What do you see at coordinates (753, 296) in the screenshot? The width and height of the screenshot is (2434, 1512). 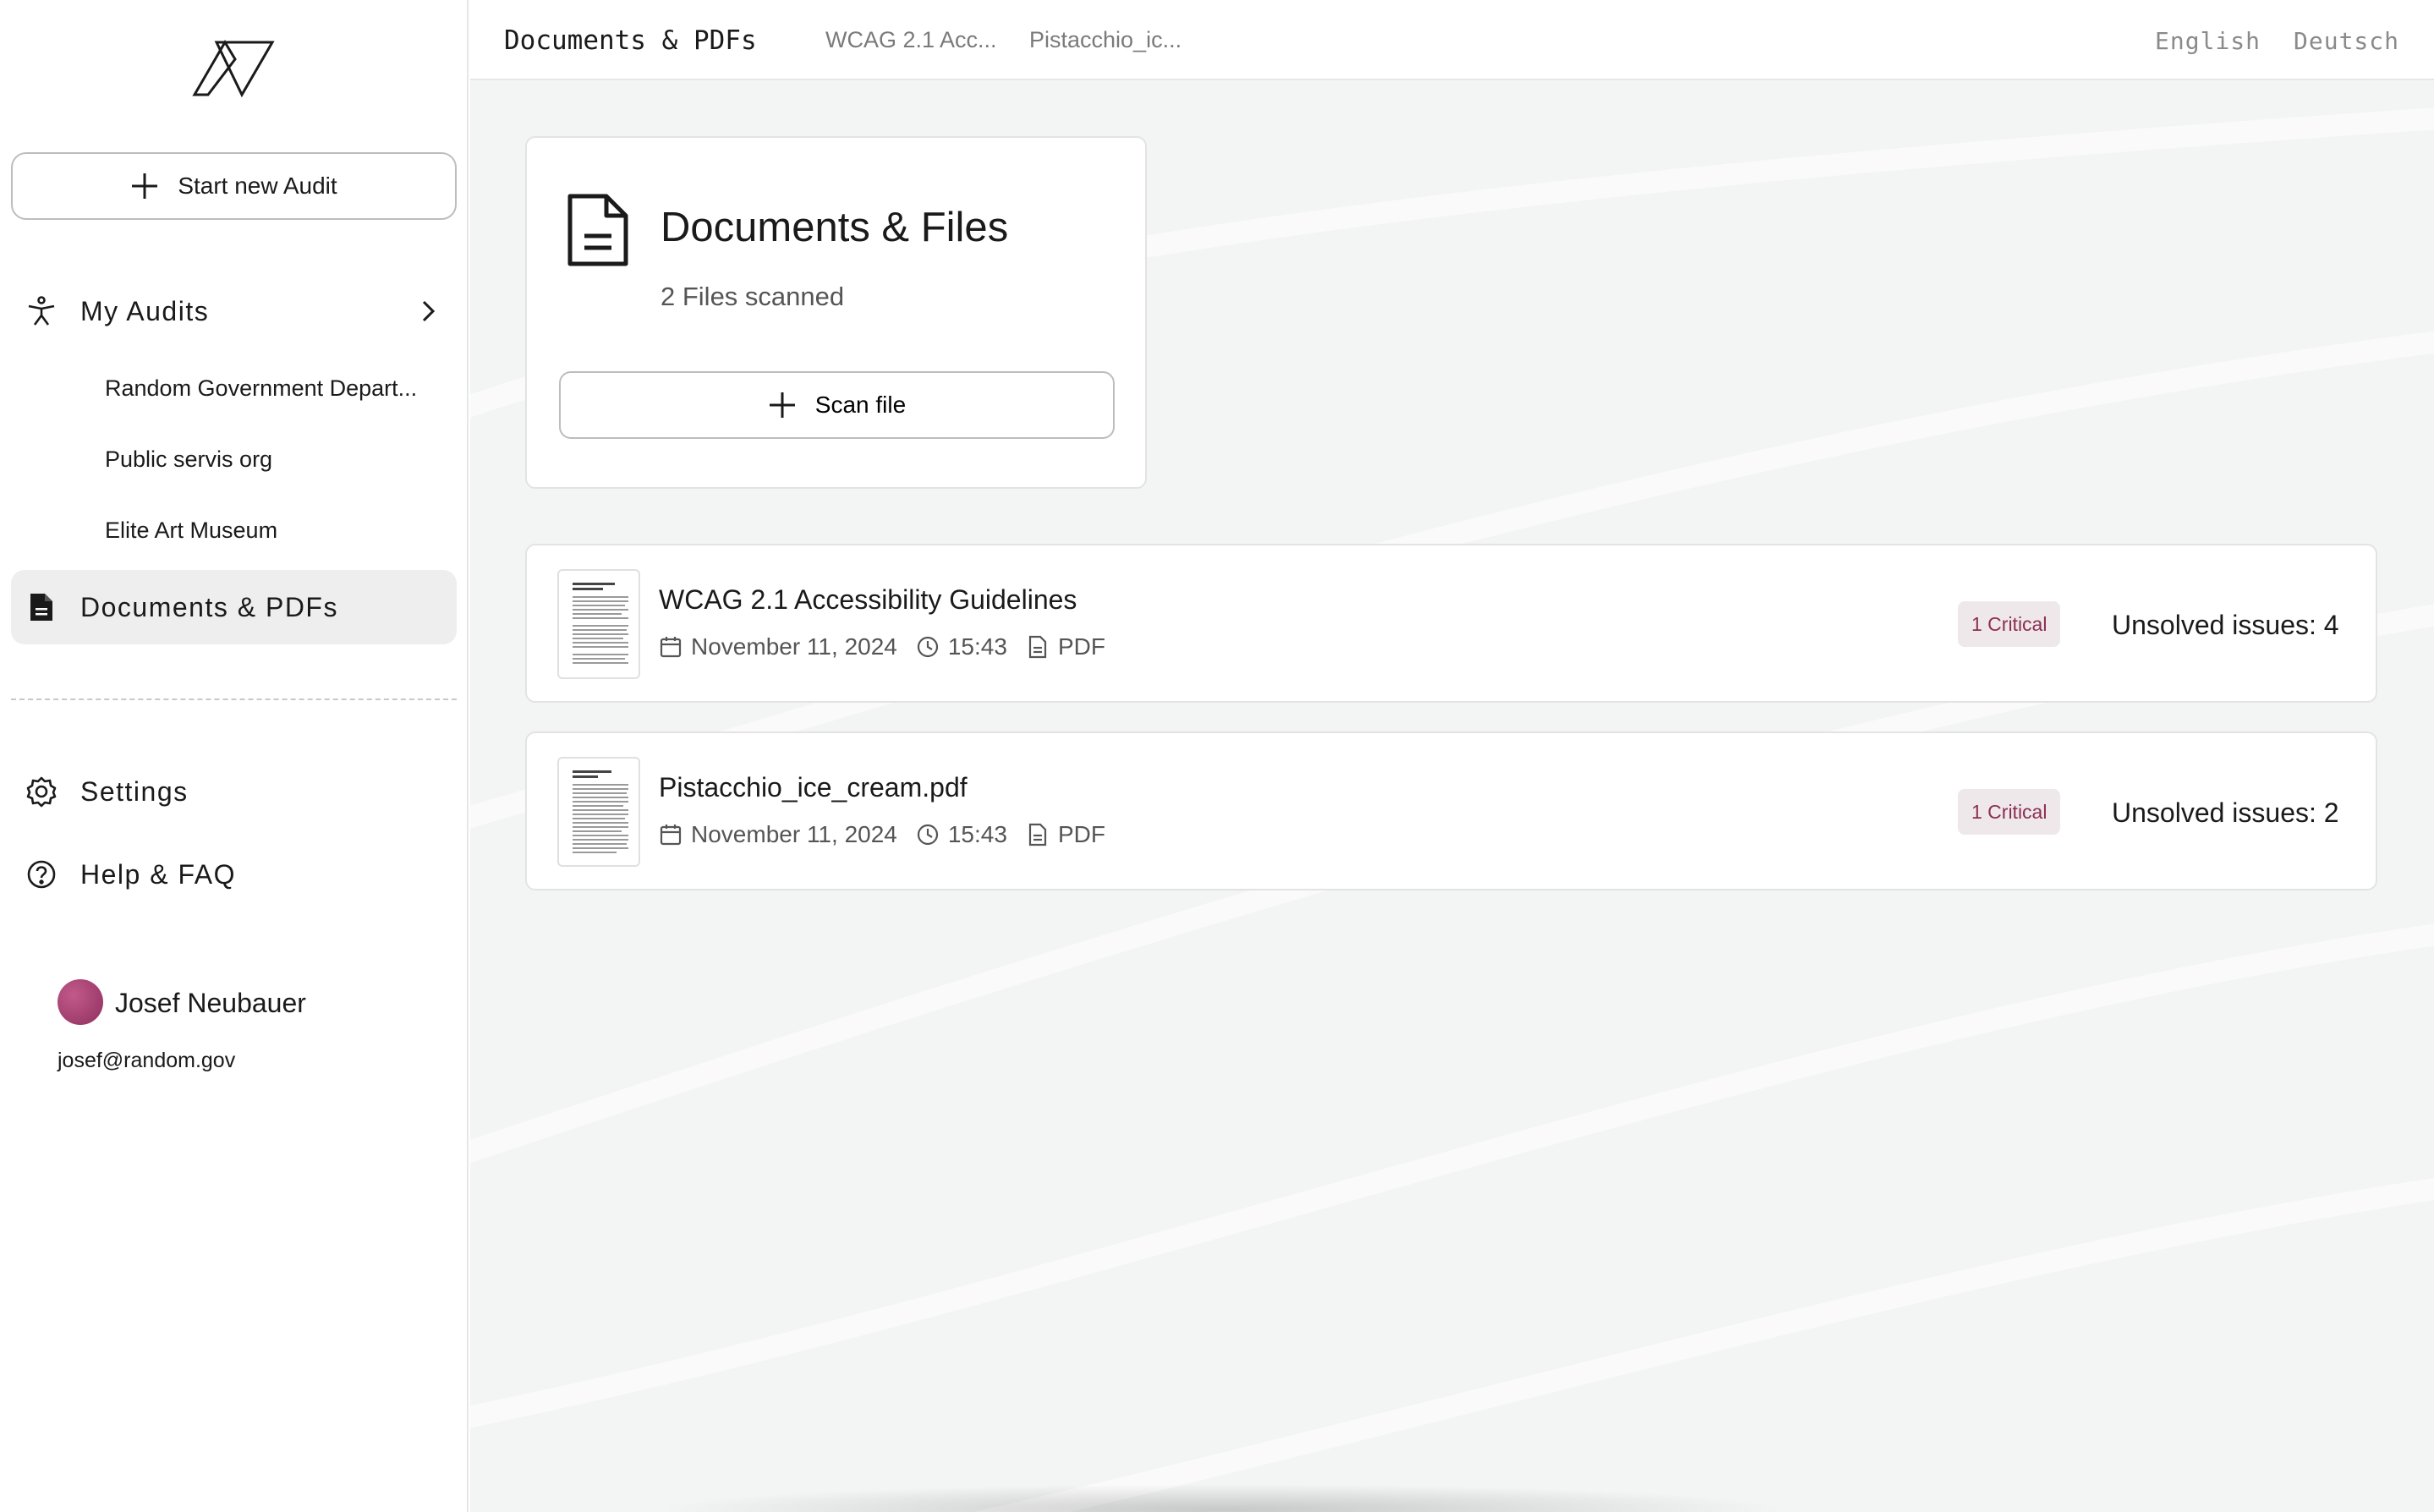 I see `summary-subtitle: 2 Files scanned` at bounding box center [753, 296].